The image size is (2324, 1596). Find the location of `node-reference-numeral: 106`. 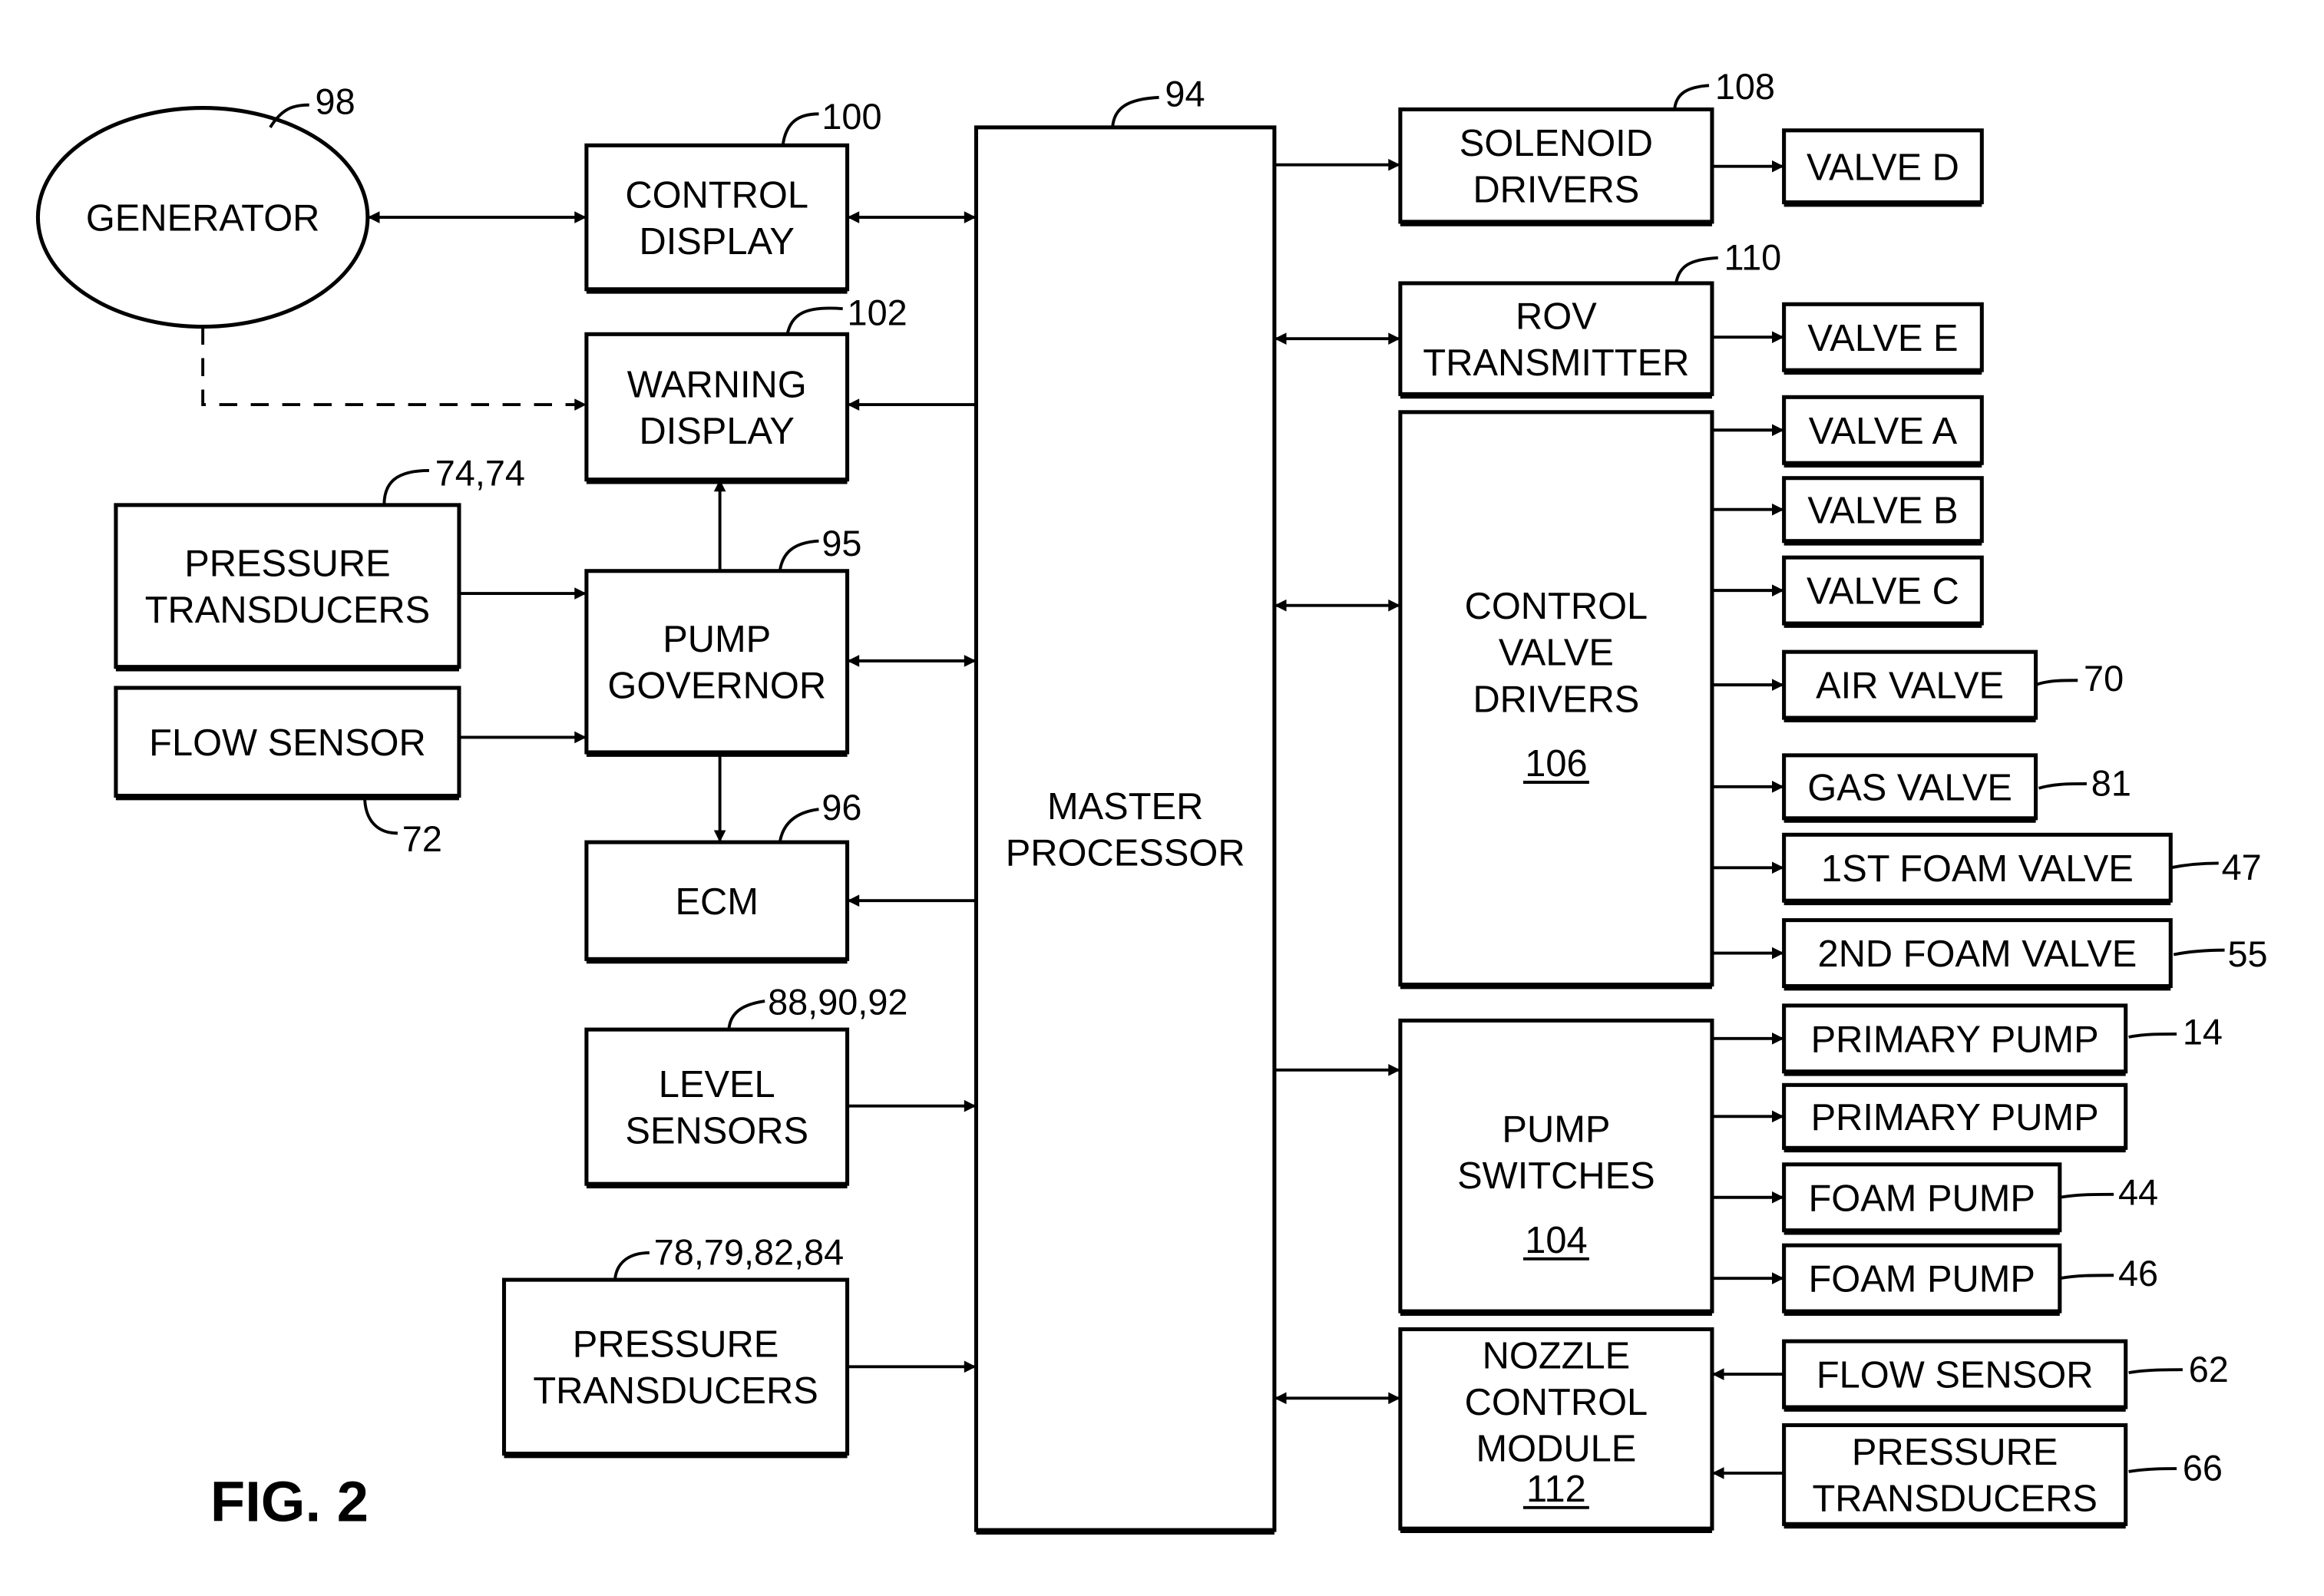

node-reference-numeral: 106 is located at coordinates (1556, 764).